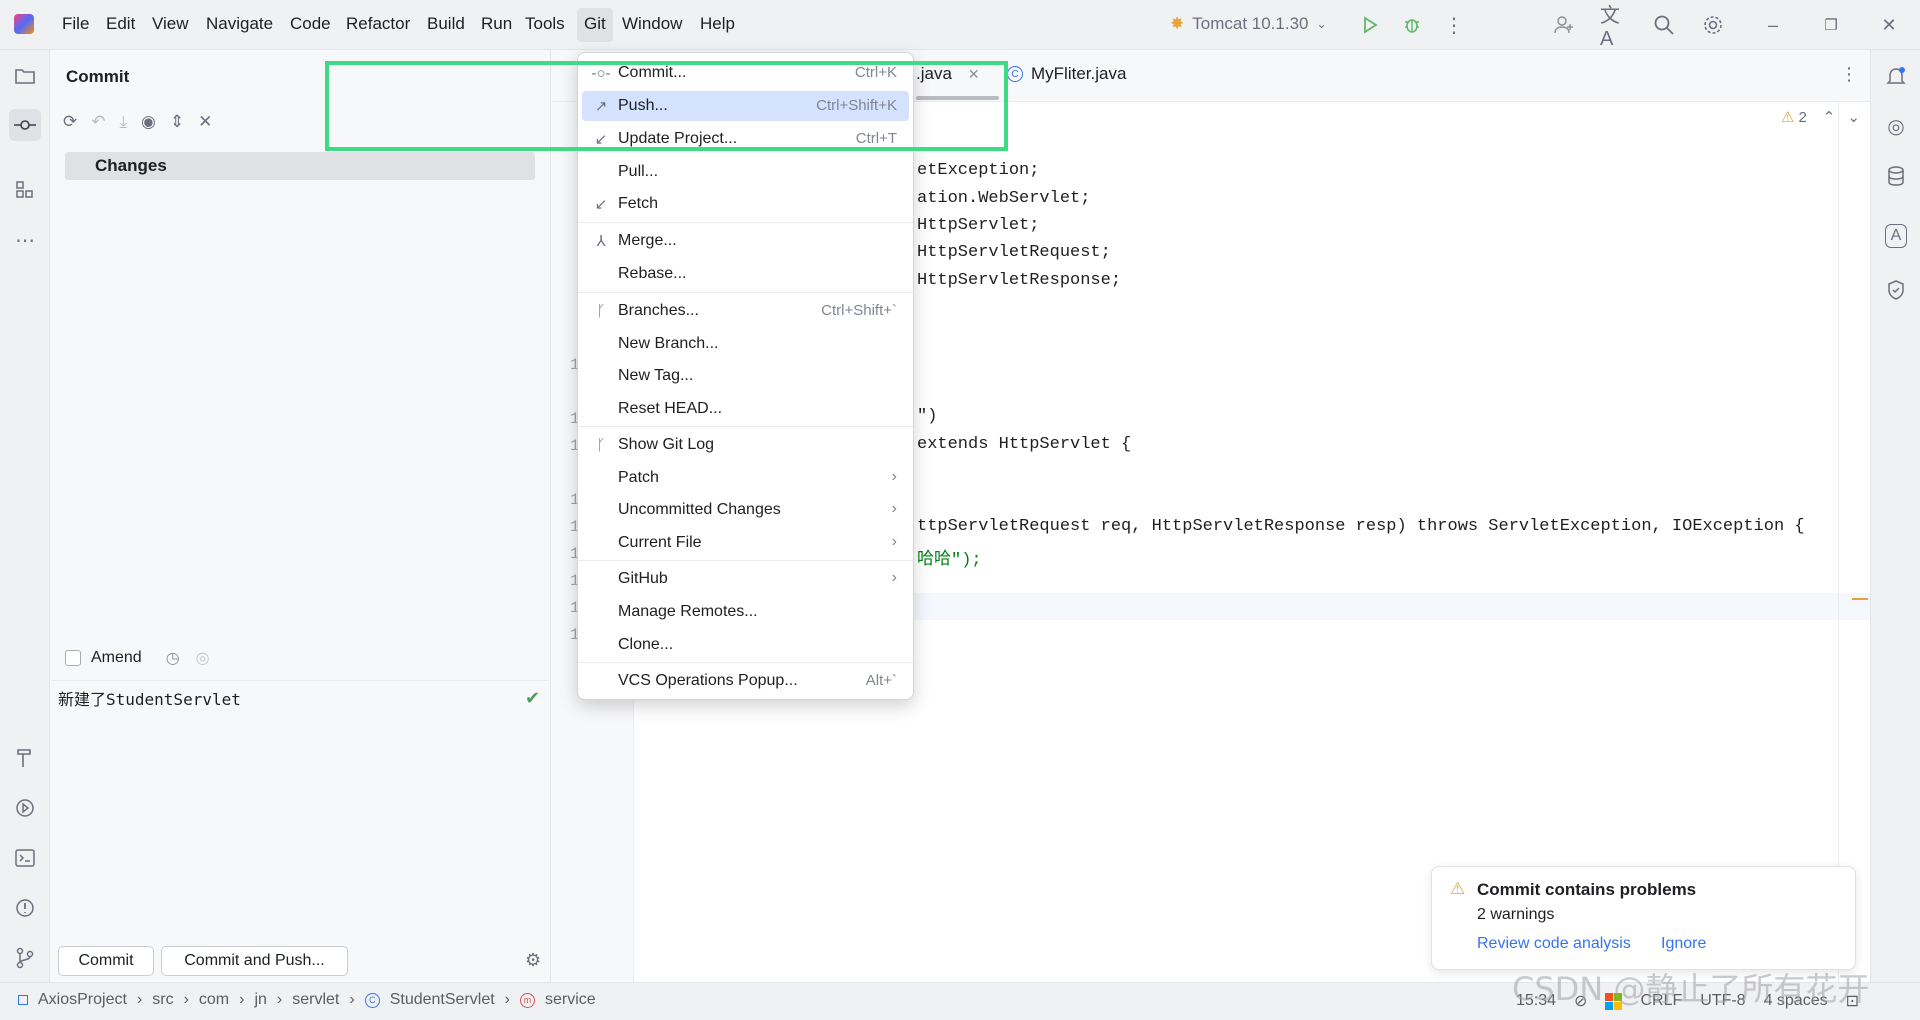  What do you see at coordinates (1896, 76) in the screenshot?
I see `notifications-bell-icon` at bounding box center [1896, 76].